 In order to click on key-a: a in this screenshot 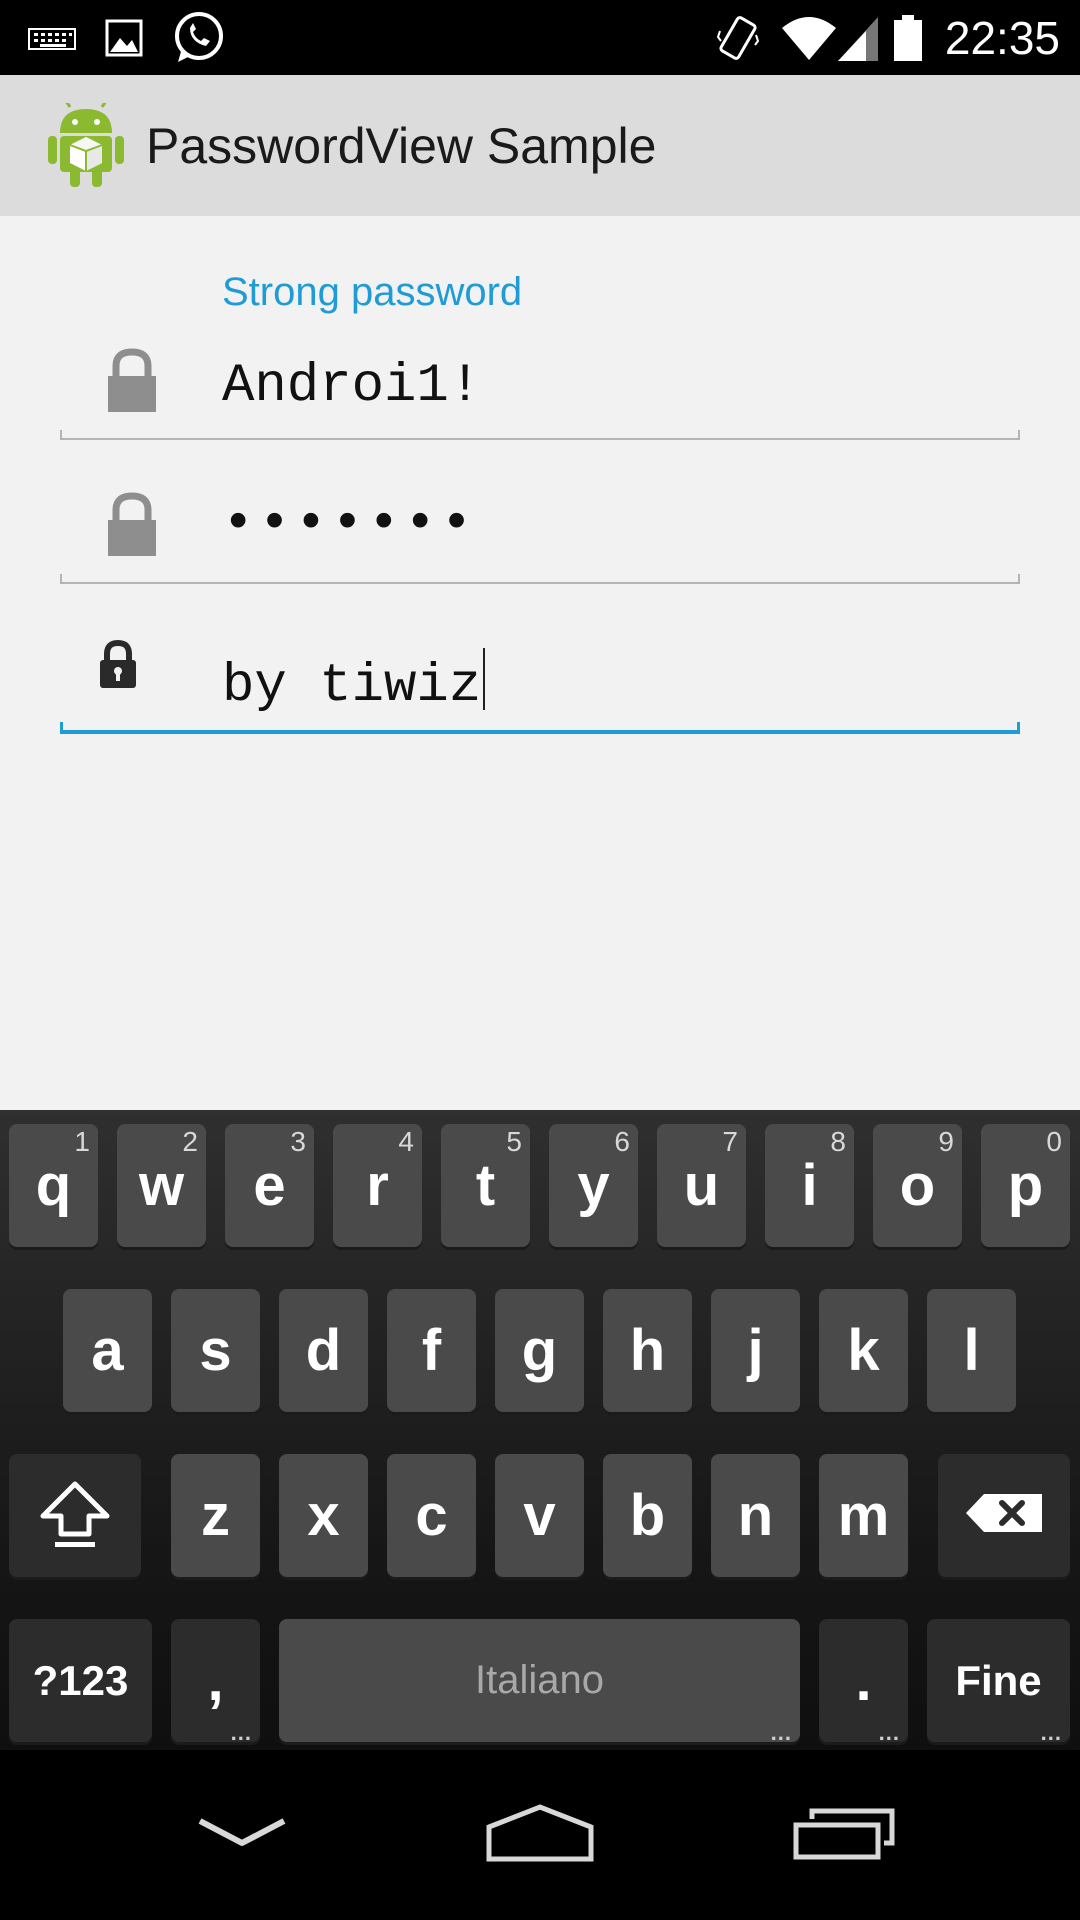, I will do `click(107, 1350)`.